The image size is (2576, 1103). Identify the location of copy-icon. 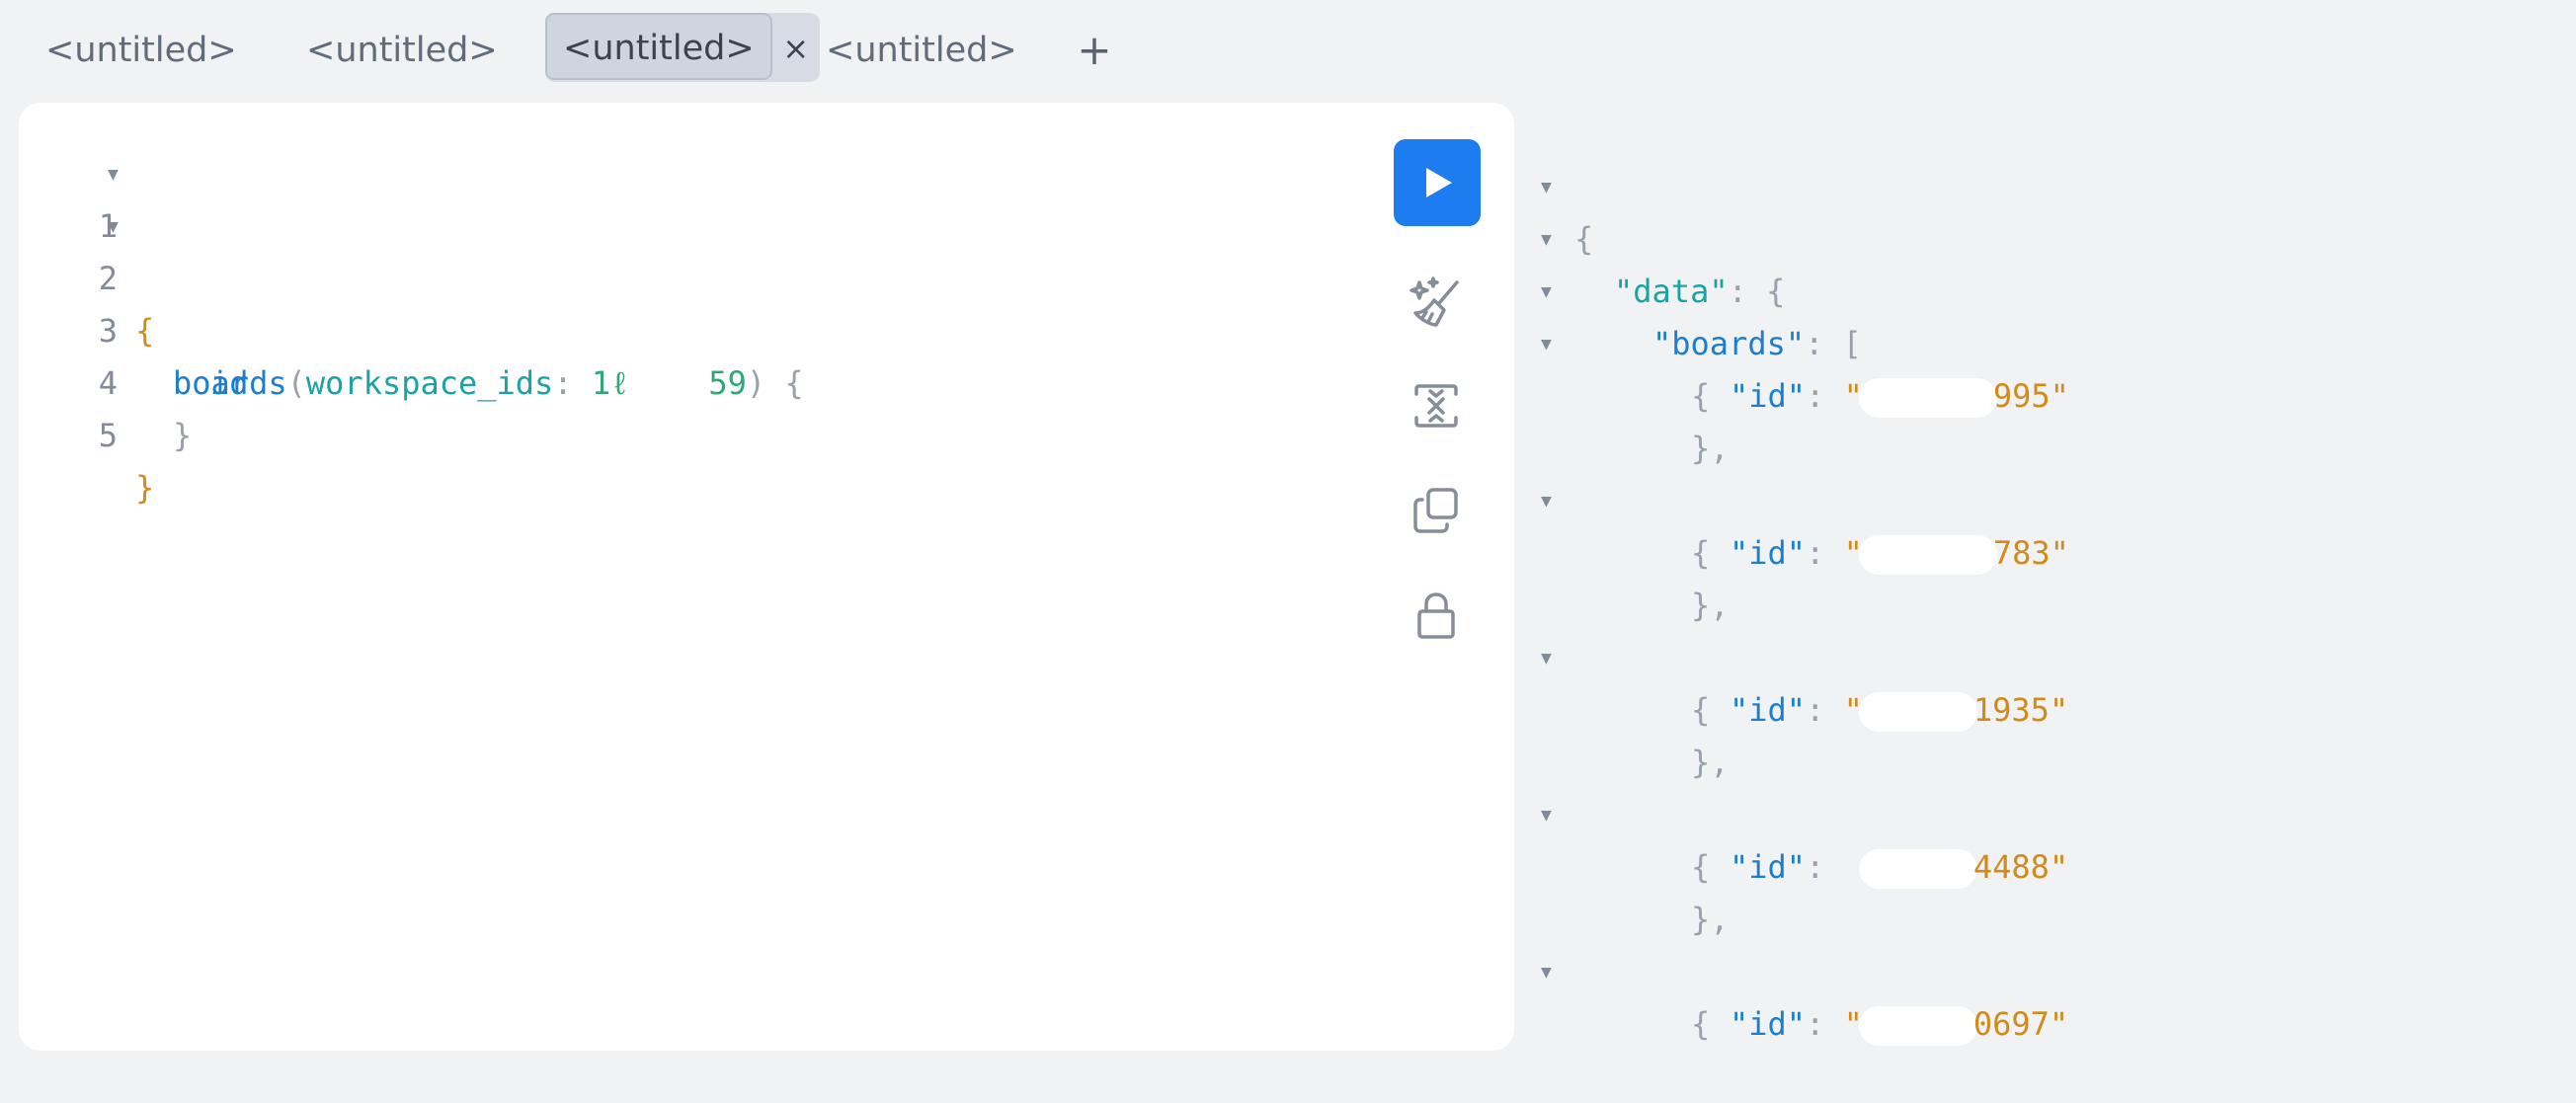
(1435, 510).